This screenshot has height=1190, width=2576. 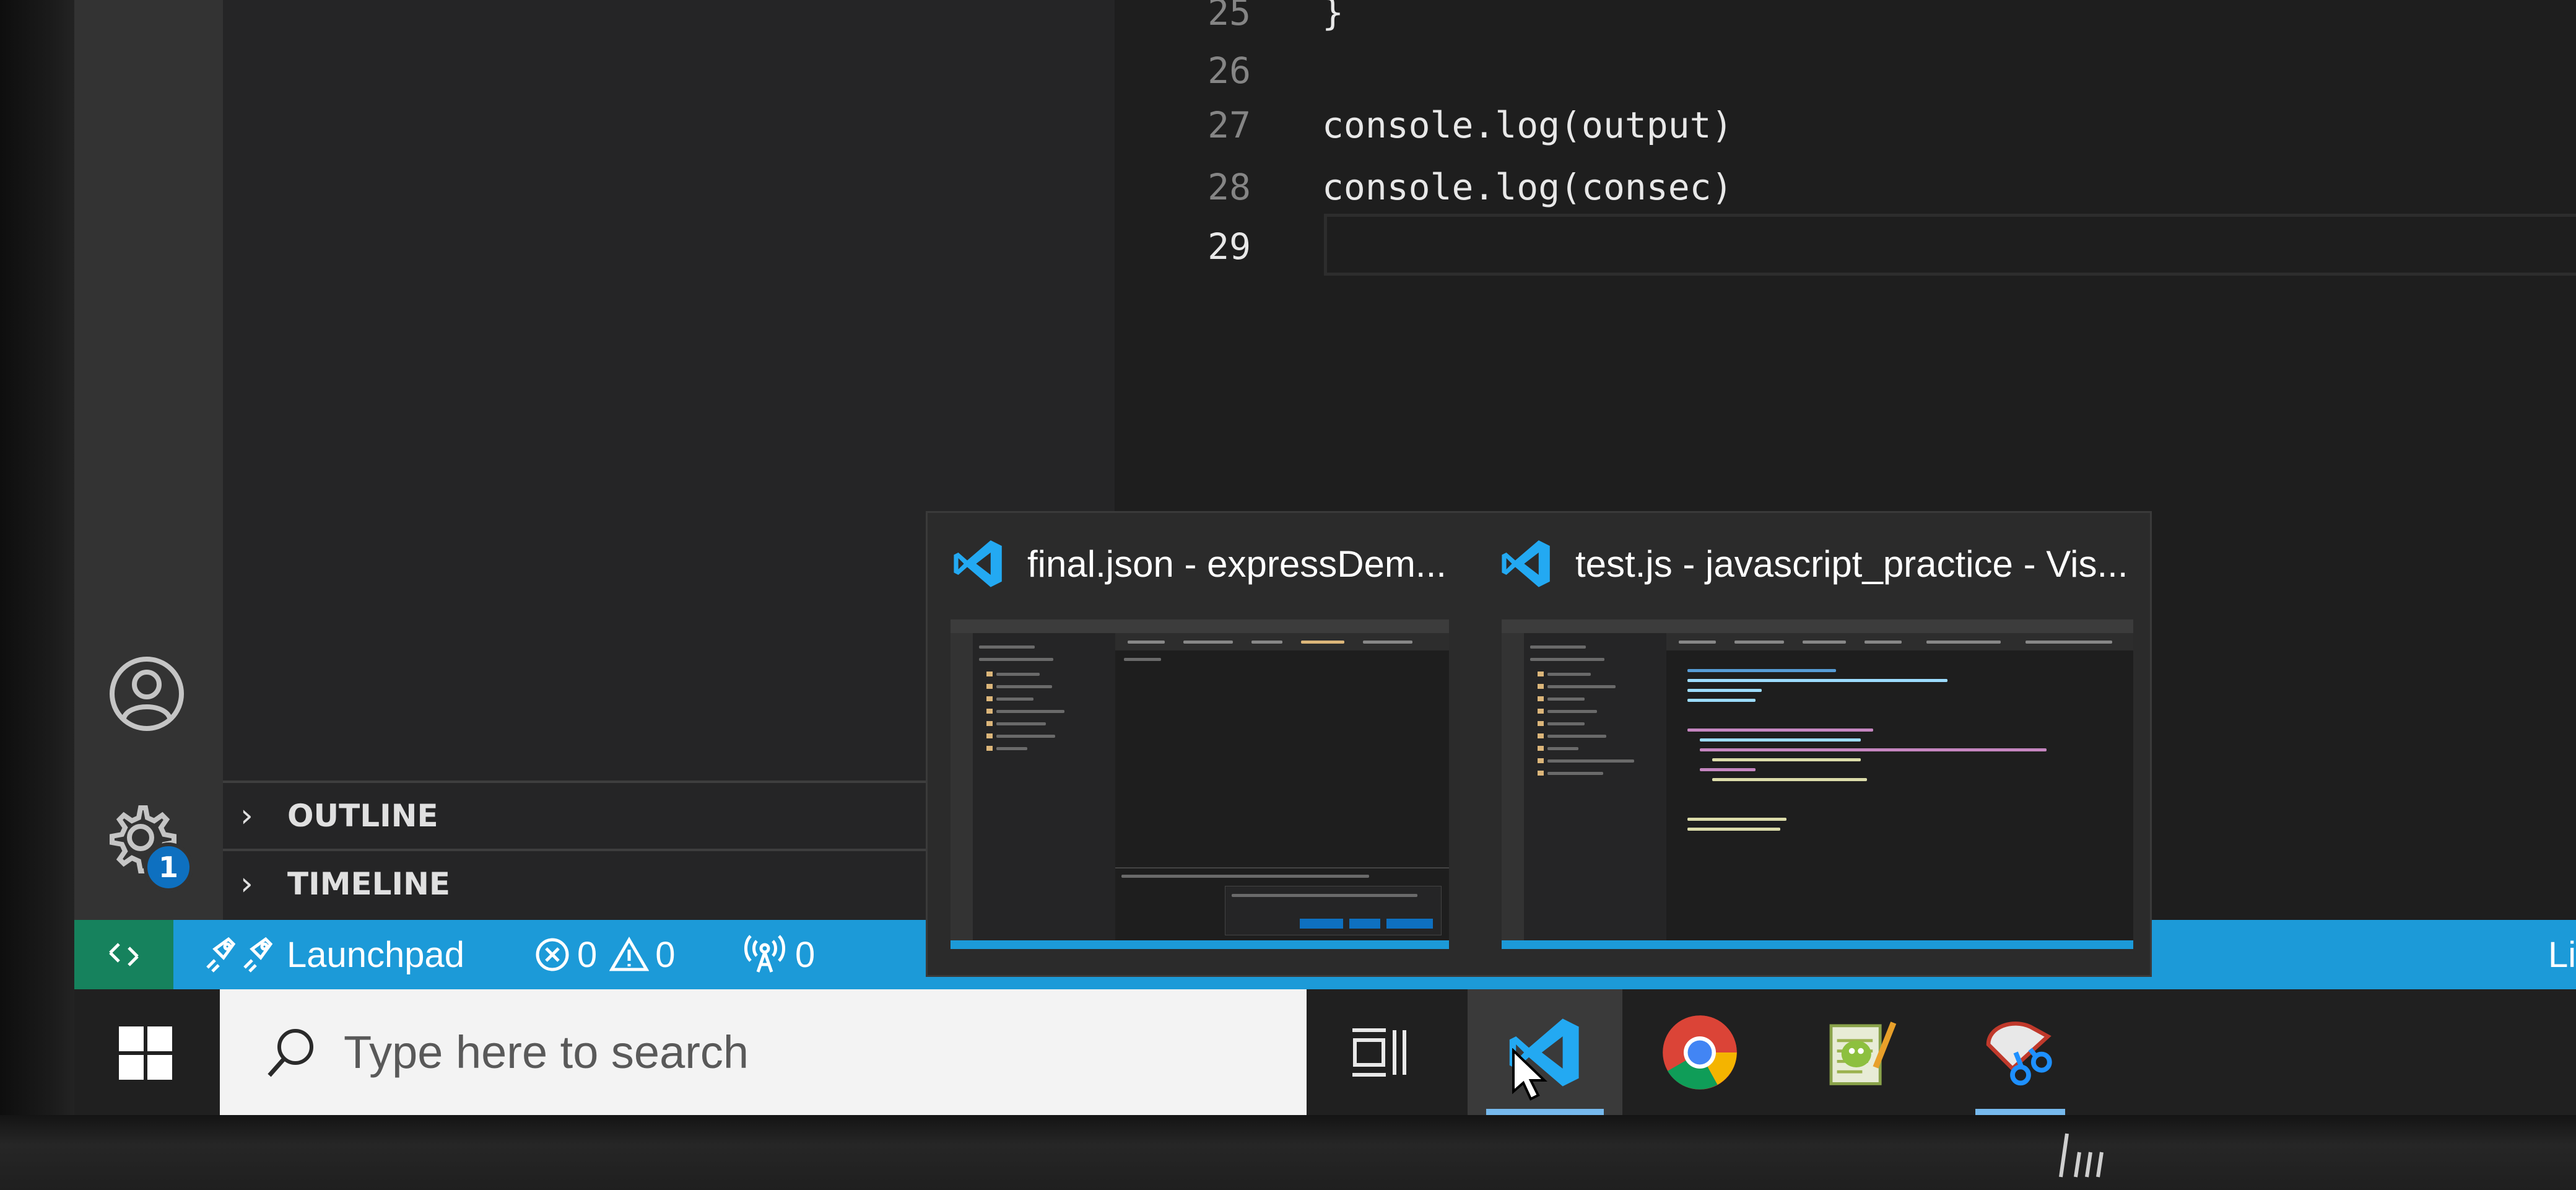 I want to click on code-line: console.log(output), so click(x=1527, y=125).